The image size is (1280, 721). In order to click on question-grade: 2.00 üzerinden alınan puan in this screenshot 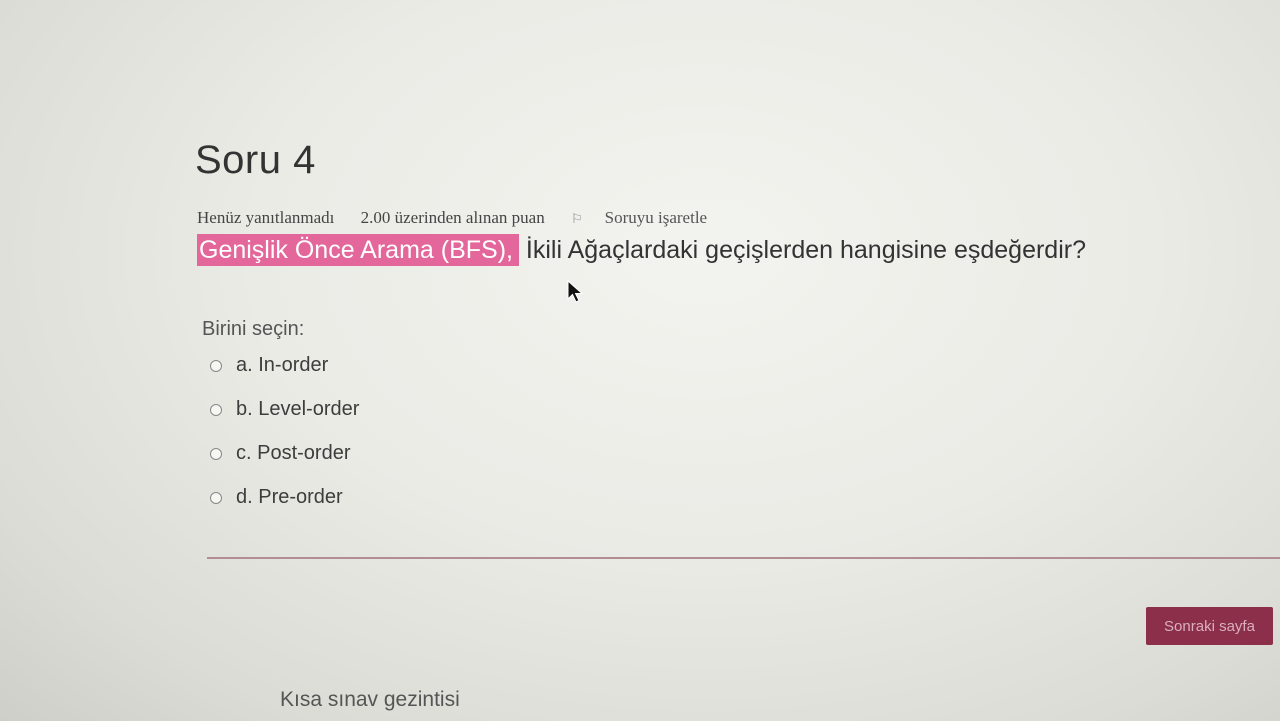, I will do `click(452, 217)`.